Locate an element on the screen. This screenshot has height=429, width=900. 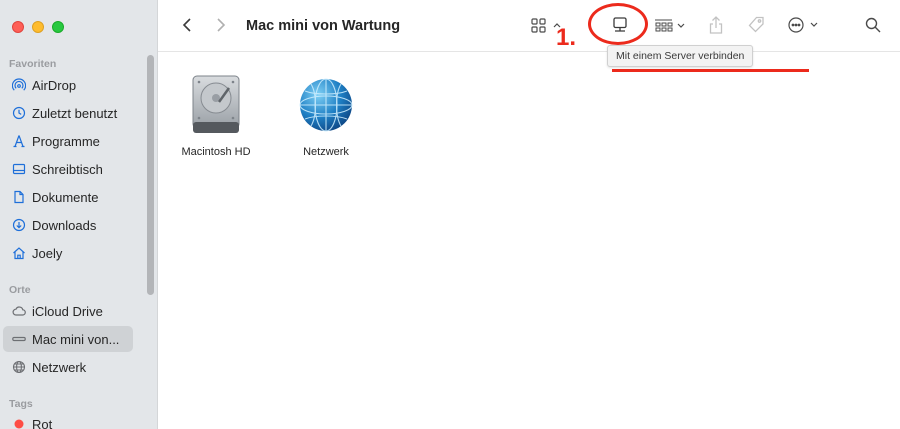
home-icon is located at coordinates (19, 253).